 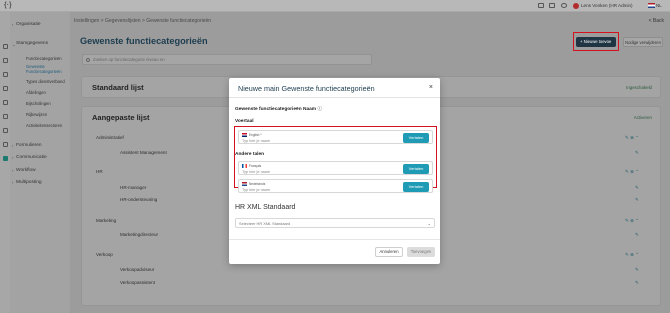 What do you see at coordinates (139, 234) in the screenshot?
I see `list-item: Marketingdirecteur` at bounding box center [139, 234].